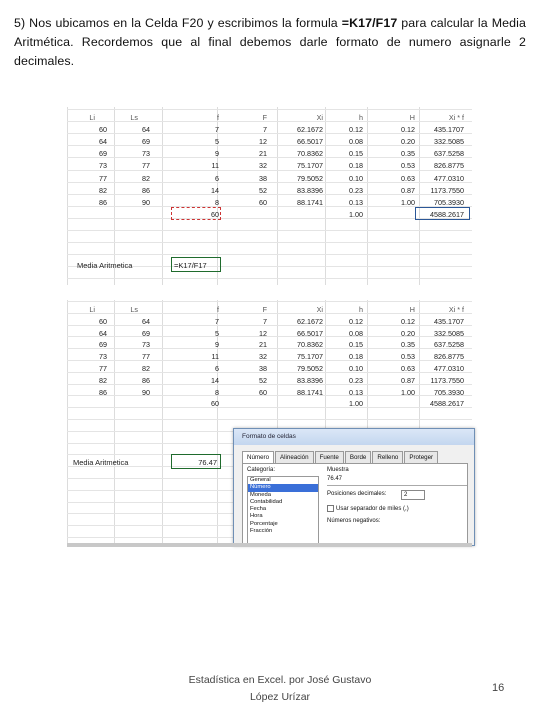 The height and width of the screenshot is (720, 540). Describe the element at coordinates (356, 190) in the screenshot. I see `table-cell: 0.23` at that location.